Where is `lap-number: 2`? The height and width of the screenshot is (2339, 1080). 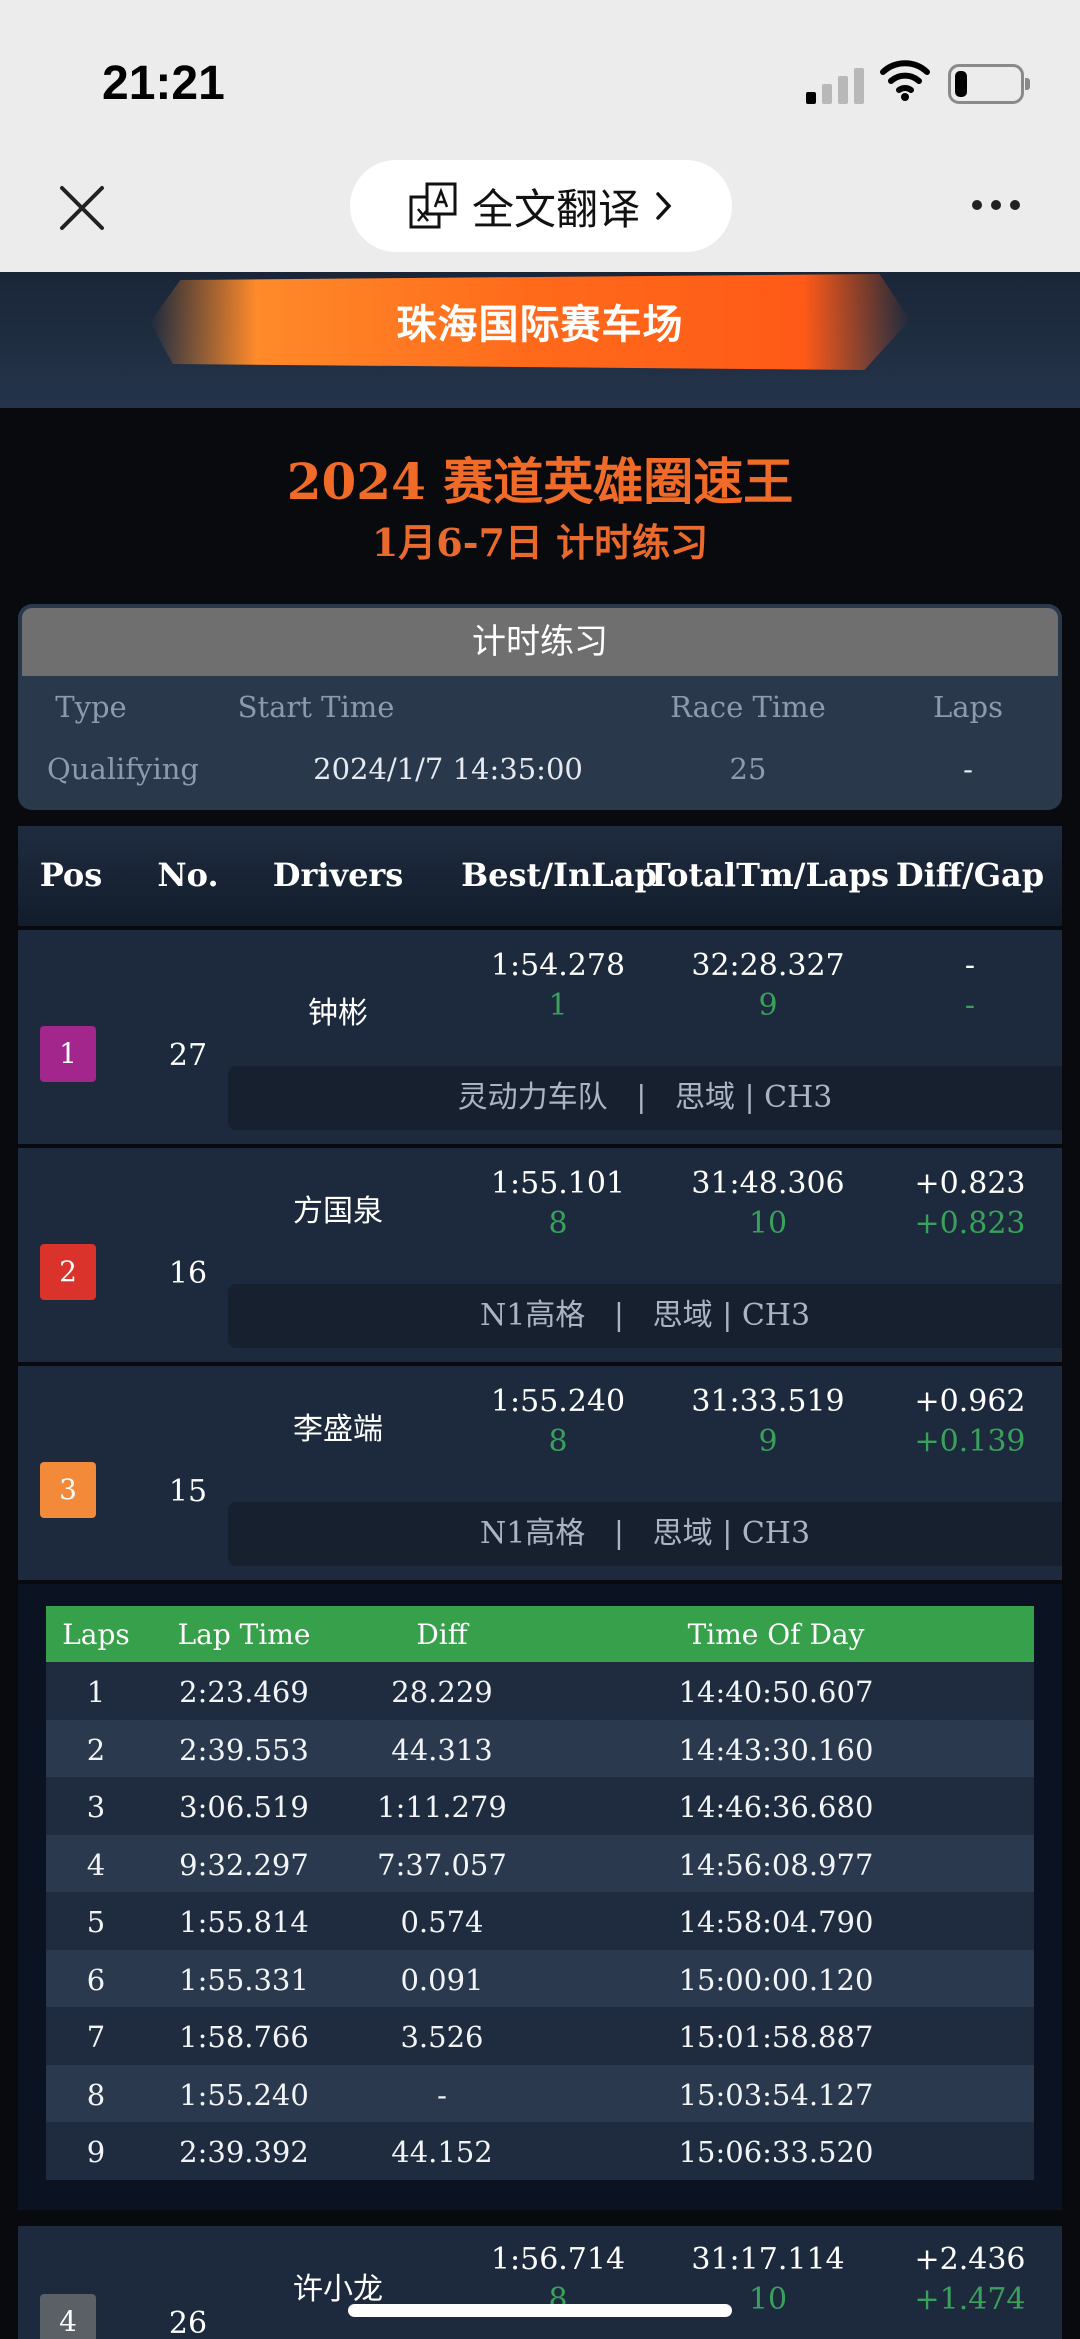
lap-number: 2 is located at coordinates (96, 1749).